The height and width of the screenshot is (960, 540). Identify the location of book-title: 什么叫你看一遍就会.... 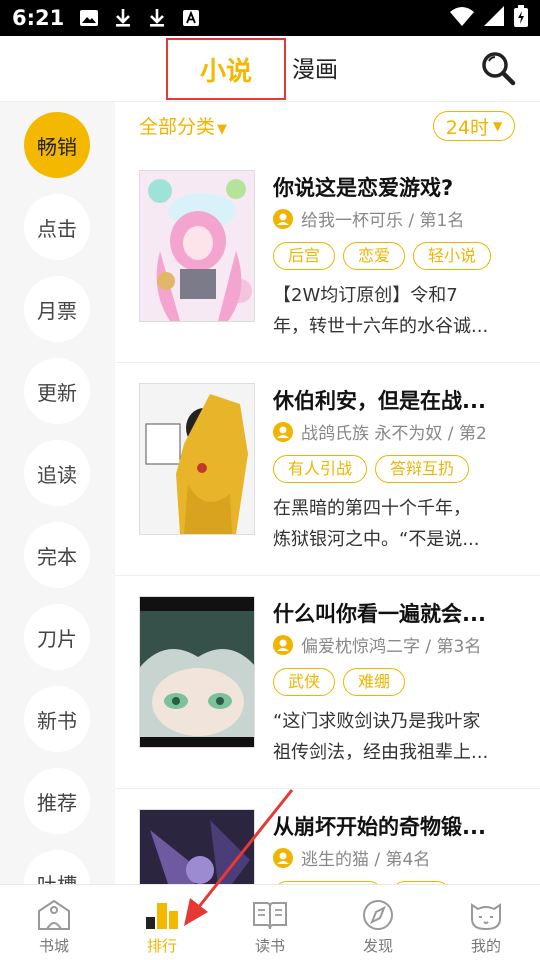
(398, 613).